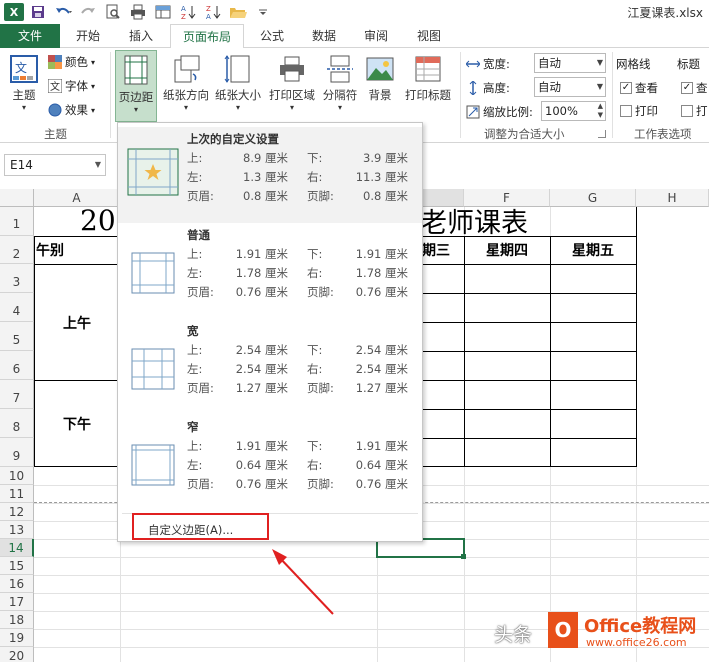 The width and height of the screenshot is (709, 662). What do you see at coordinates (520, 221) in the screenshot?
I see `title-cell-right: 老师课表` at bounding box center [520, 221].